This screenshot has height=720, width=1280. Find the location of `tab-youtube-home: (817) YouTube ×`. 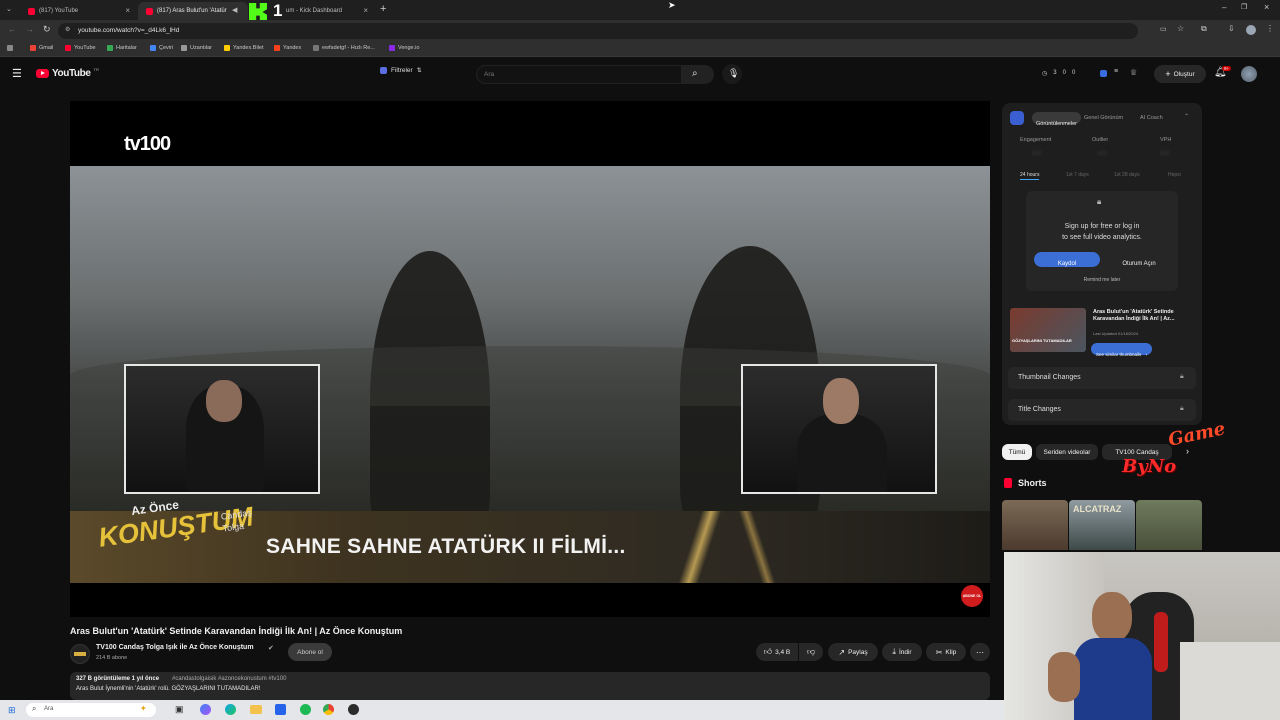

tab-youtube-home: (817) YouTube × is located at coordinates (78, 11).